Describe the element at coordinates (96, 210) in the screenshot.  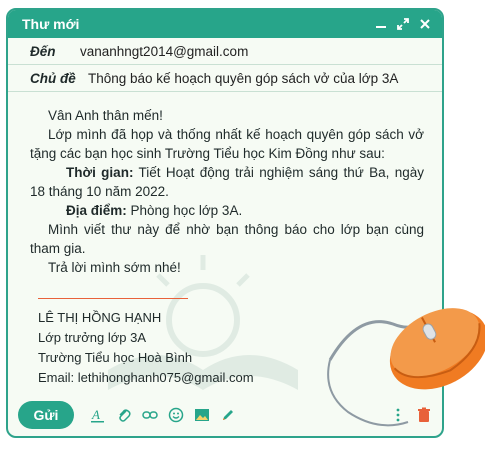
I see `place-label: Địa điểm:` at that location.